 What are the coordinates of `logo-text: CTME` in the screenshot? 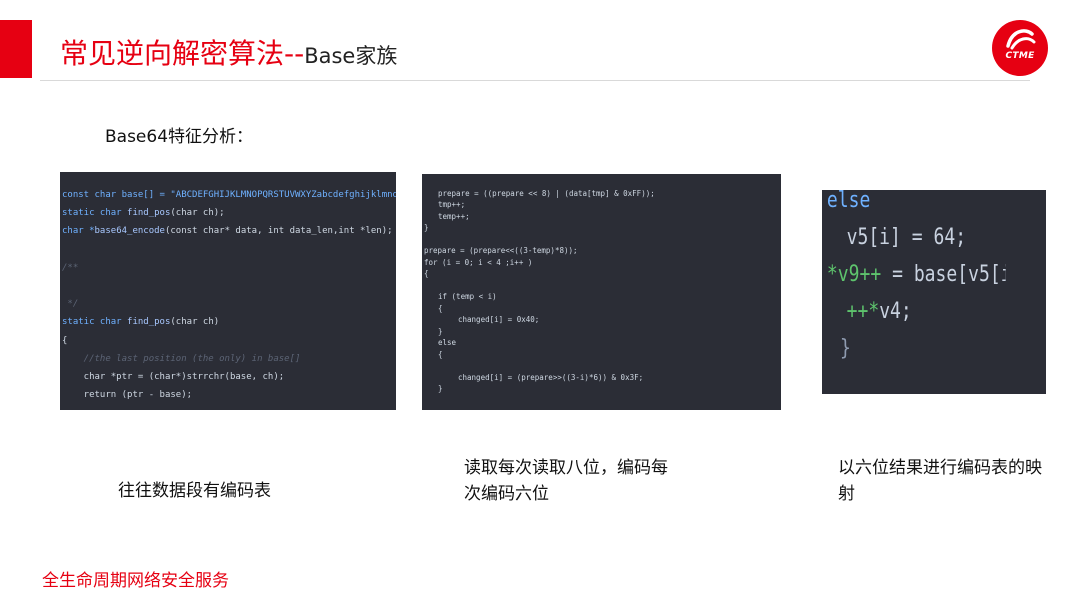 It's located at (1020, 56).